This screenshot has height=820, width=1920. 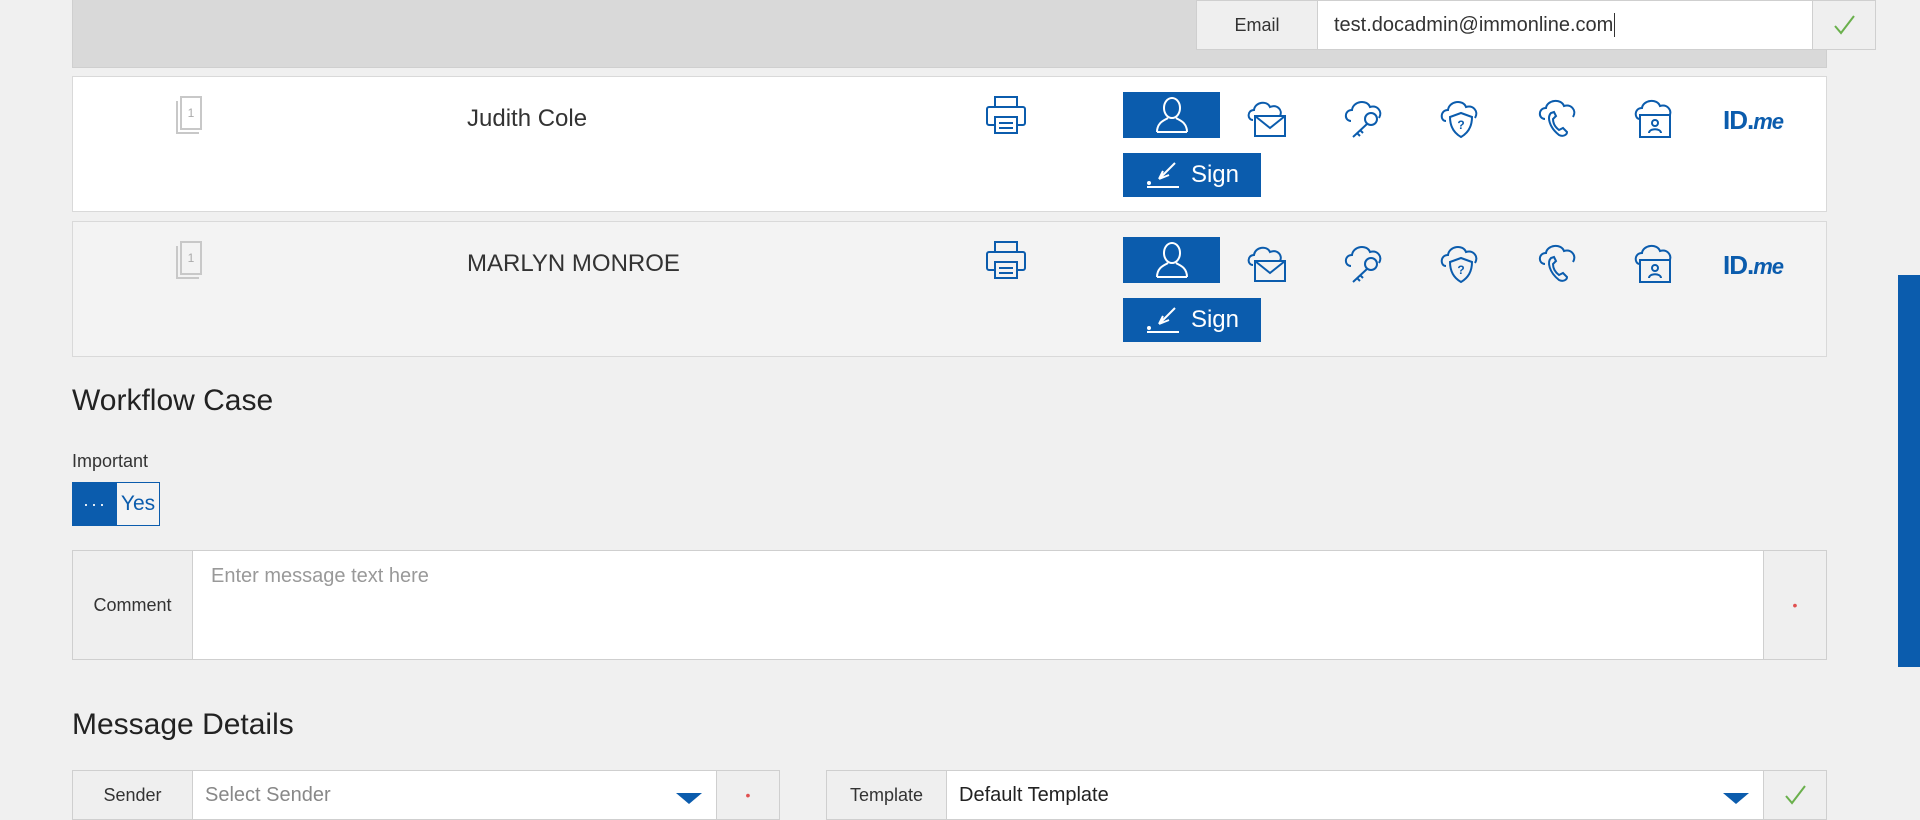 What do you see at coordinates (133, 605) in the screenshot?
I see `comment-label: Comment` at bounding box center [133, 605].